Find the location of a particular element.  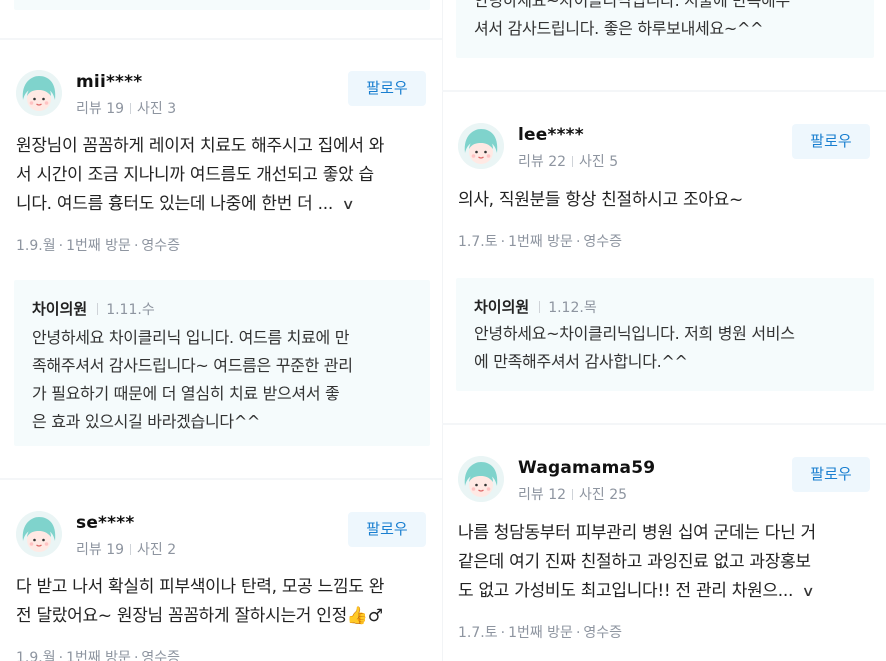

reviewer-stats: 리뷰 12 사진 25 is located at coordinates (572, 494).